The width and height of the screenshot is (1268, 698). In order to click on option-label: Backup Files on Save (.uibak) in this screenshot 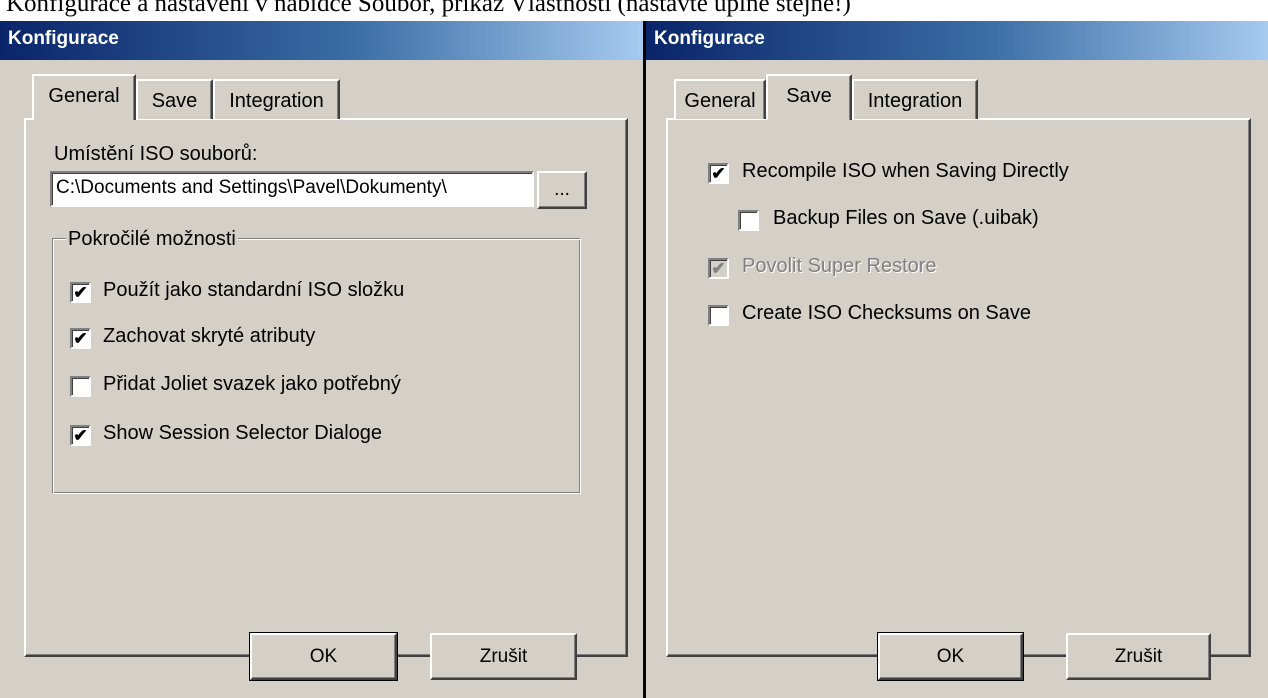, I will do `click(906, 218)`.